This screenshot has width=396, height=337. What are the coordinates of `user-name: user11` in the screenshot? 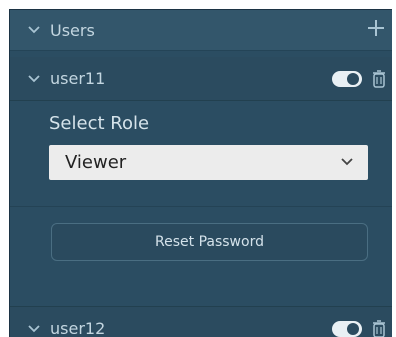 It's located at (78, 78).